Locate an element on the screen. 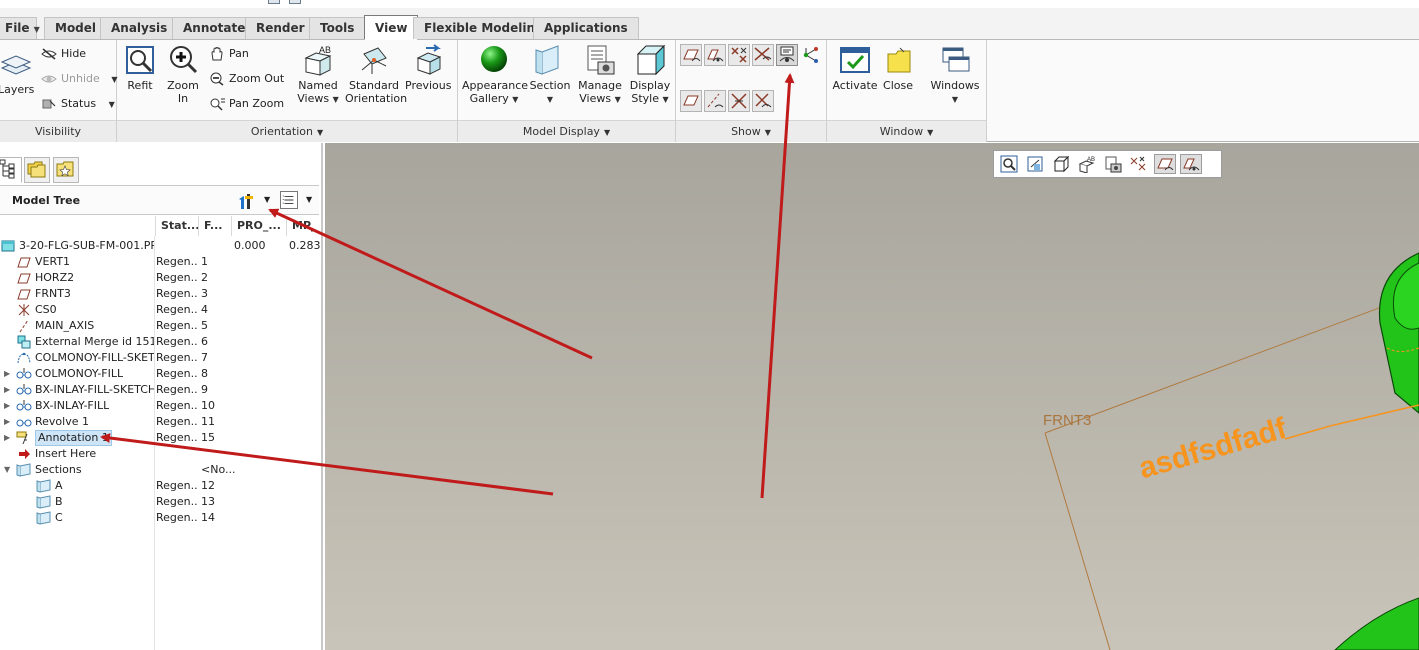  tree-item-name: Annotation 1 is located at coordinates (73, 438).